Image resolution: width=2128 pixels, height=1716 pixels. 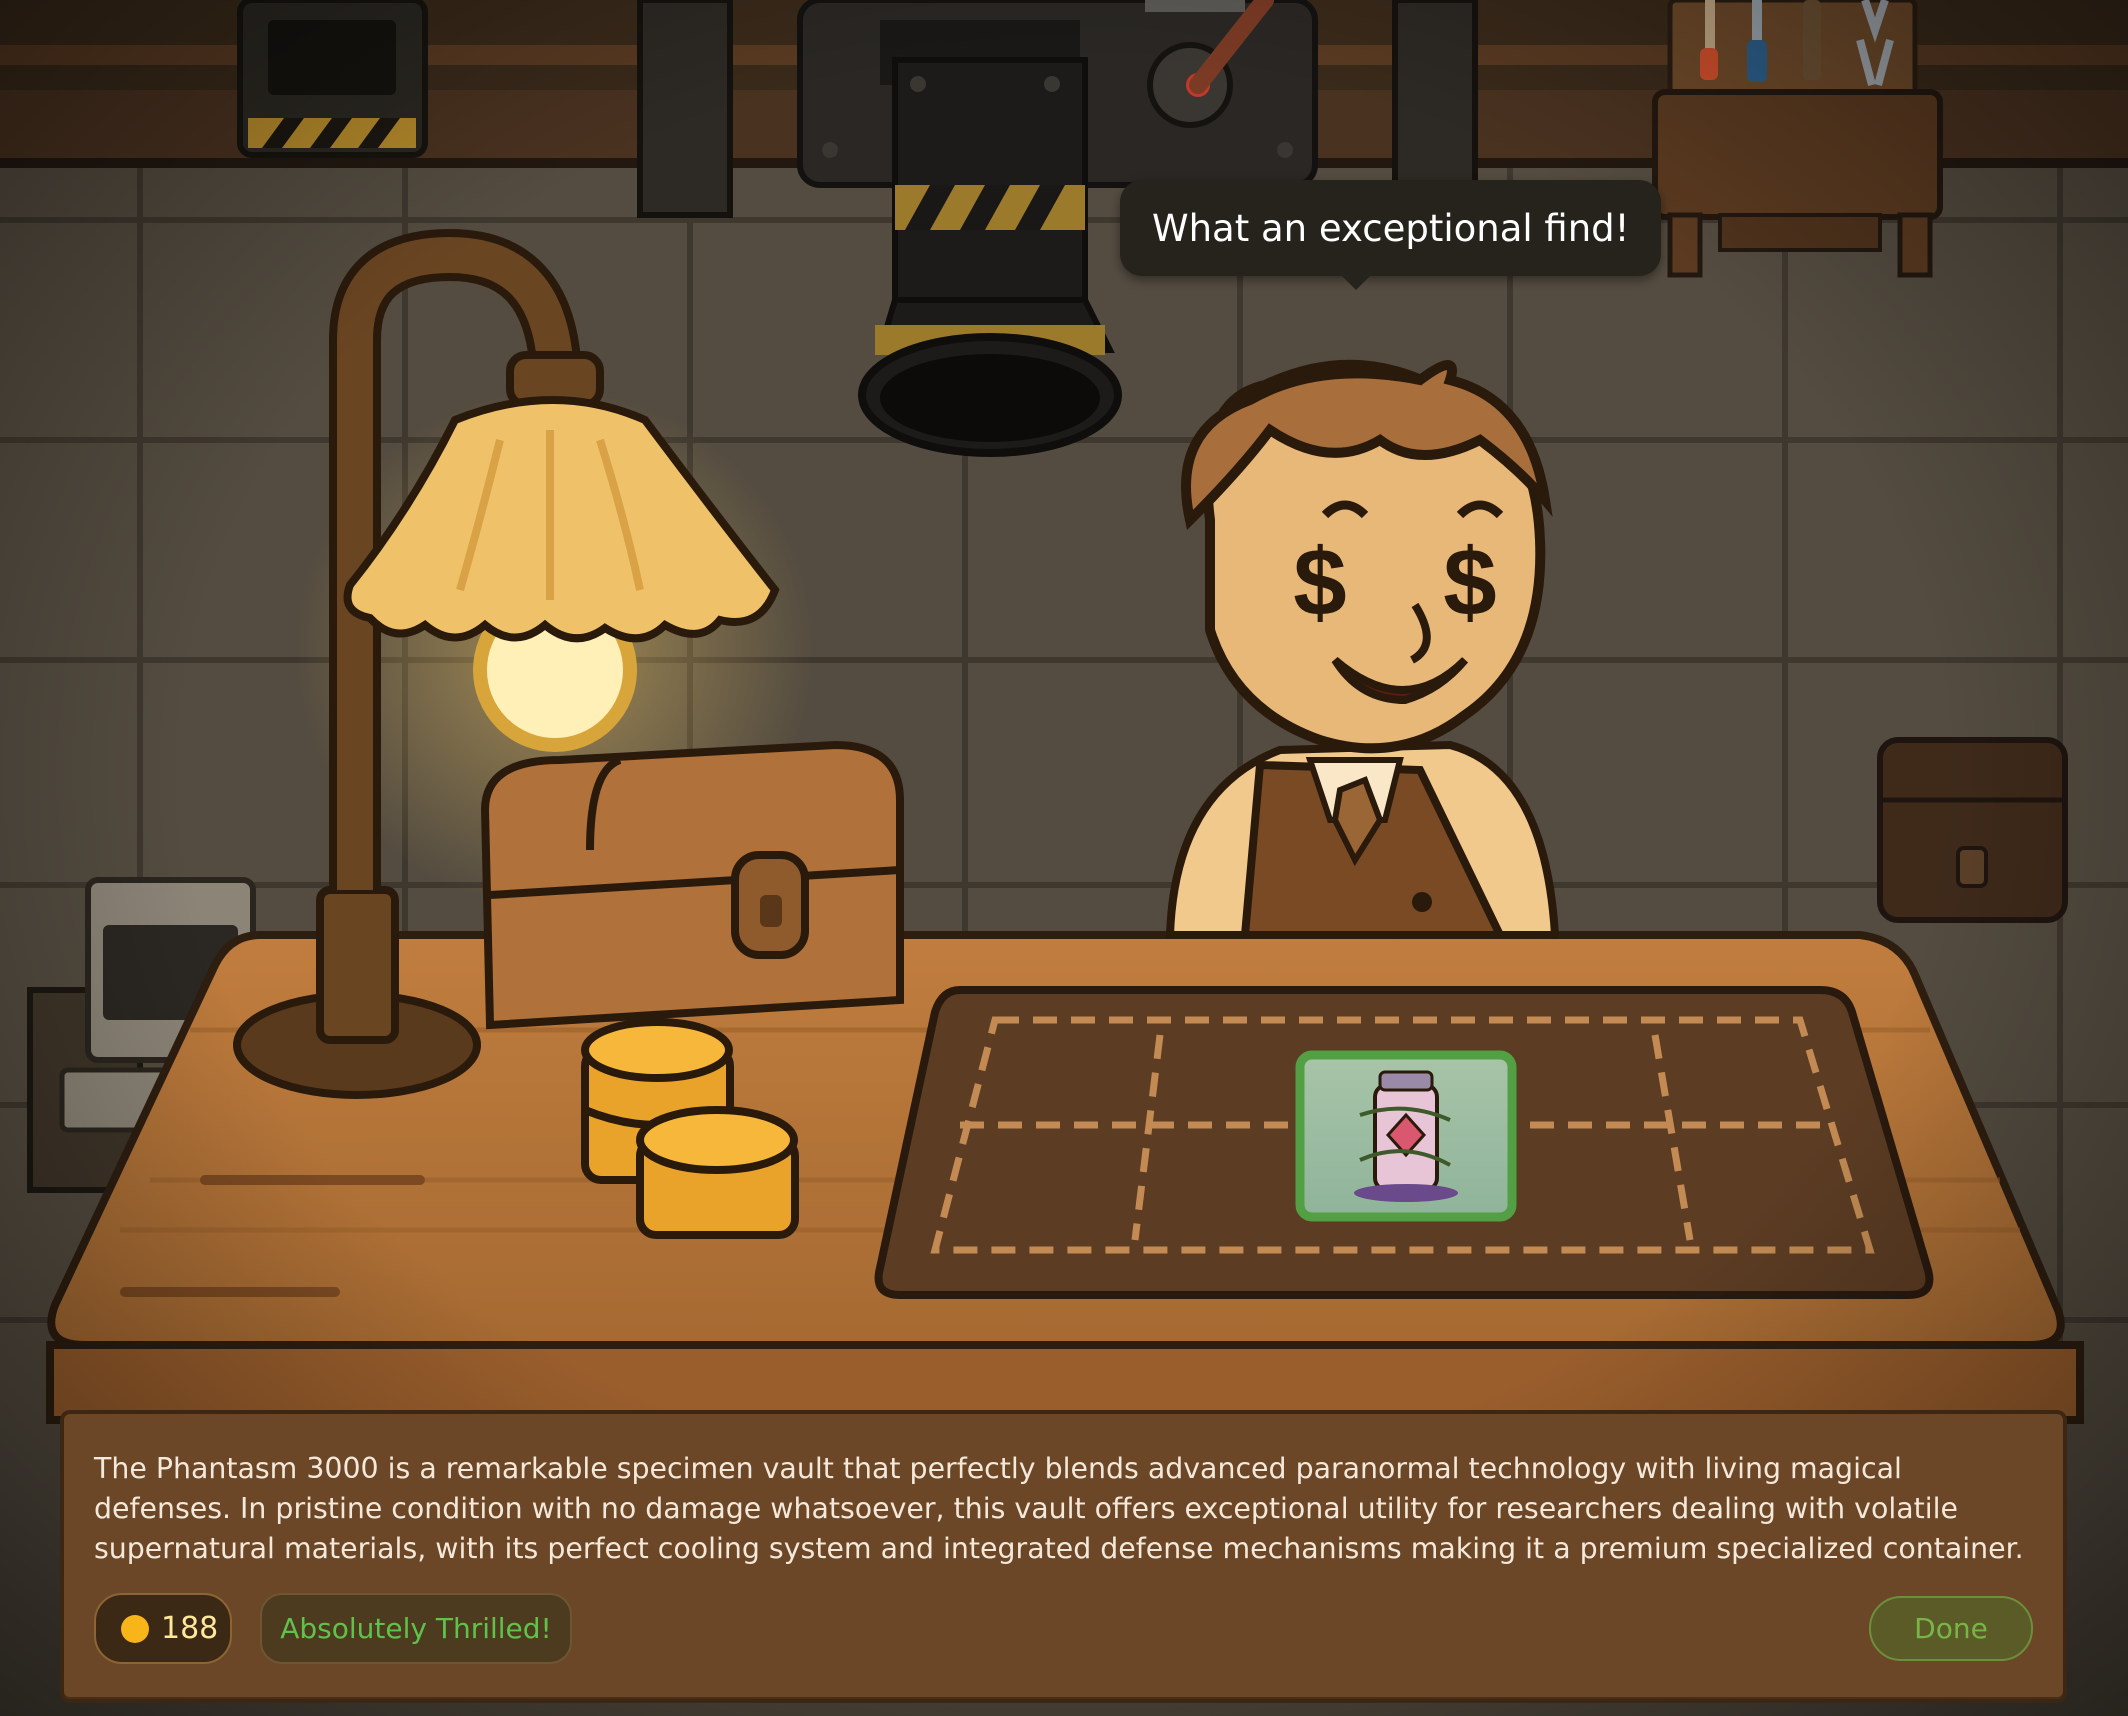 What do you see at coordinates (135, 1628) in the screenshot?
I see `coin-icon` at bounding box center [135, 1628].